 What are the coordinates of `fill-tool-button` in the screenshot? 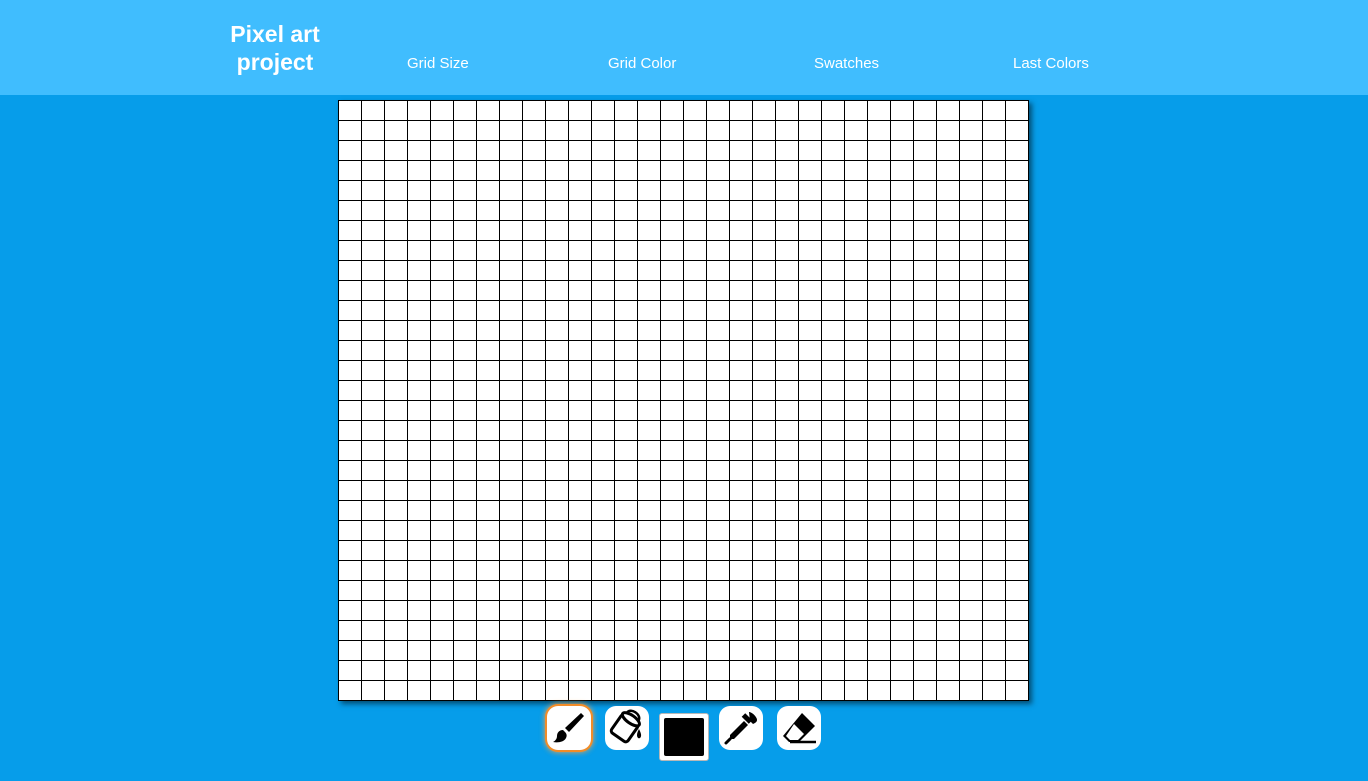 It's located at (627, 728).